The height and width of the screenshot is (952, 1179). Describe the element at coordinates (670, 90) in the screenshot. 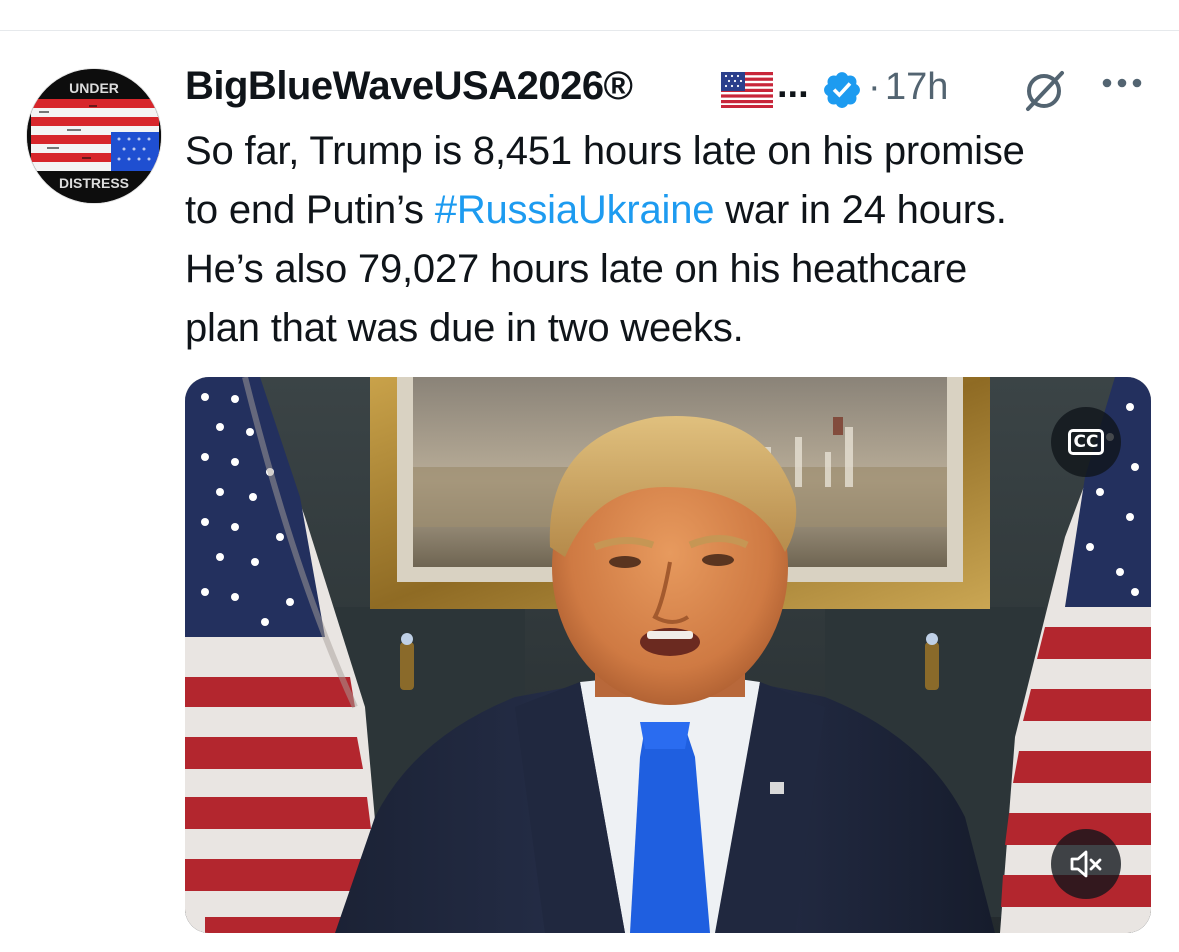

I see `tweet-header: BigBlueWaveUSA2026® ... · 17h` at that location.